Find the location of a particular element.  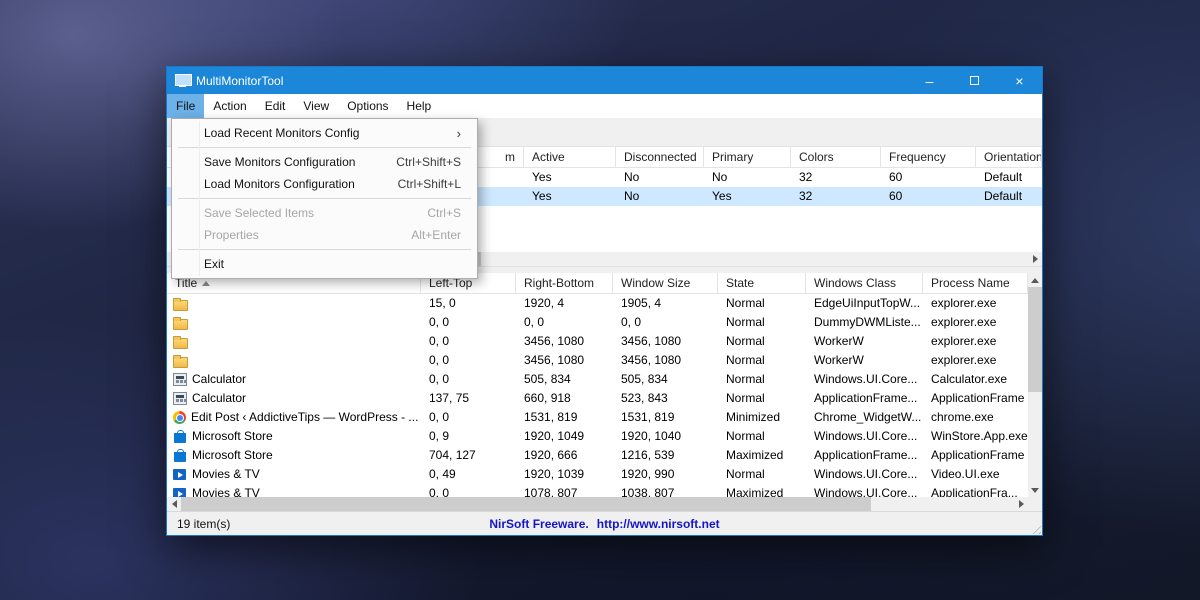

window-title: MultiMonitorTool is located at coordinates (240, 80).